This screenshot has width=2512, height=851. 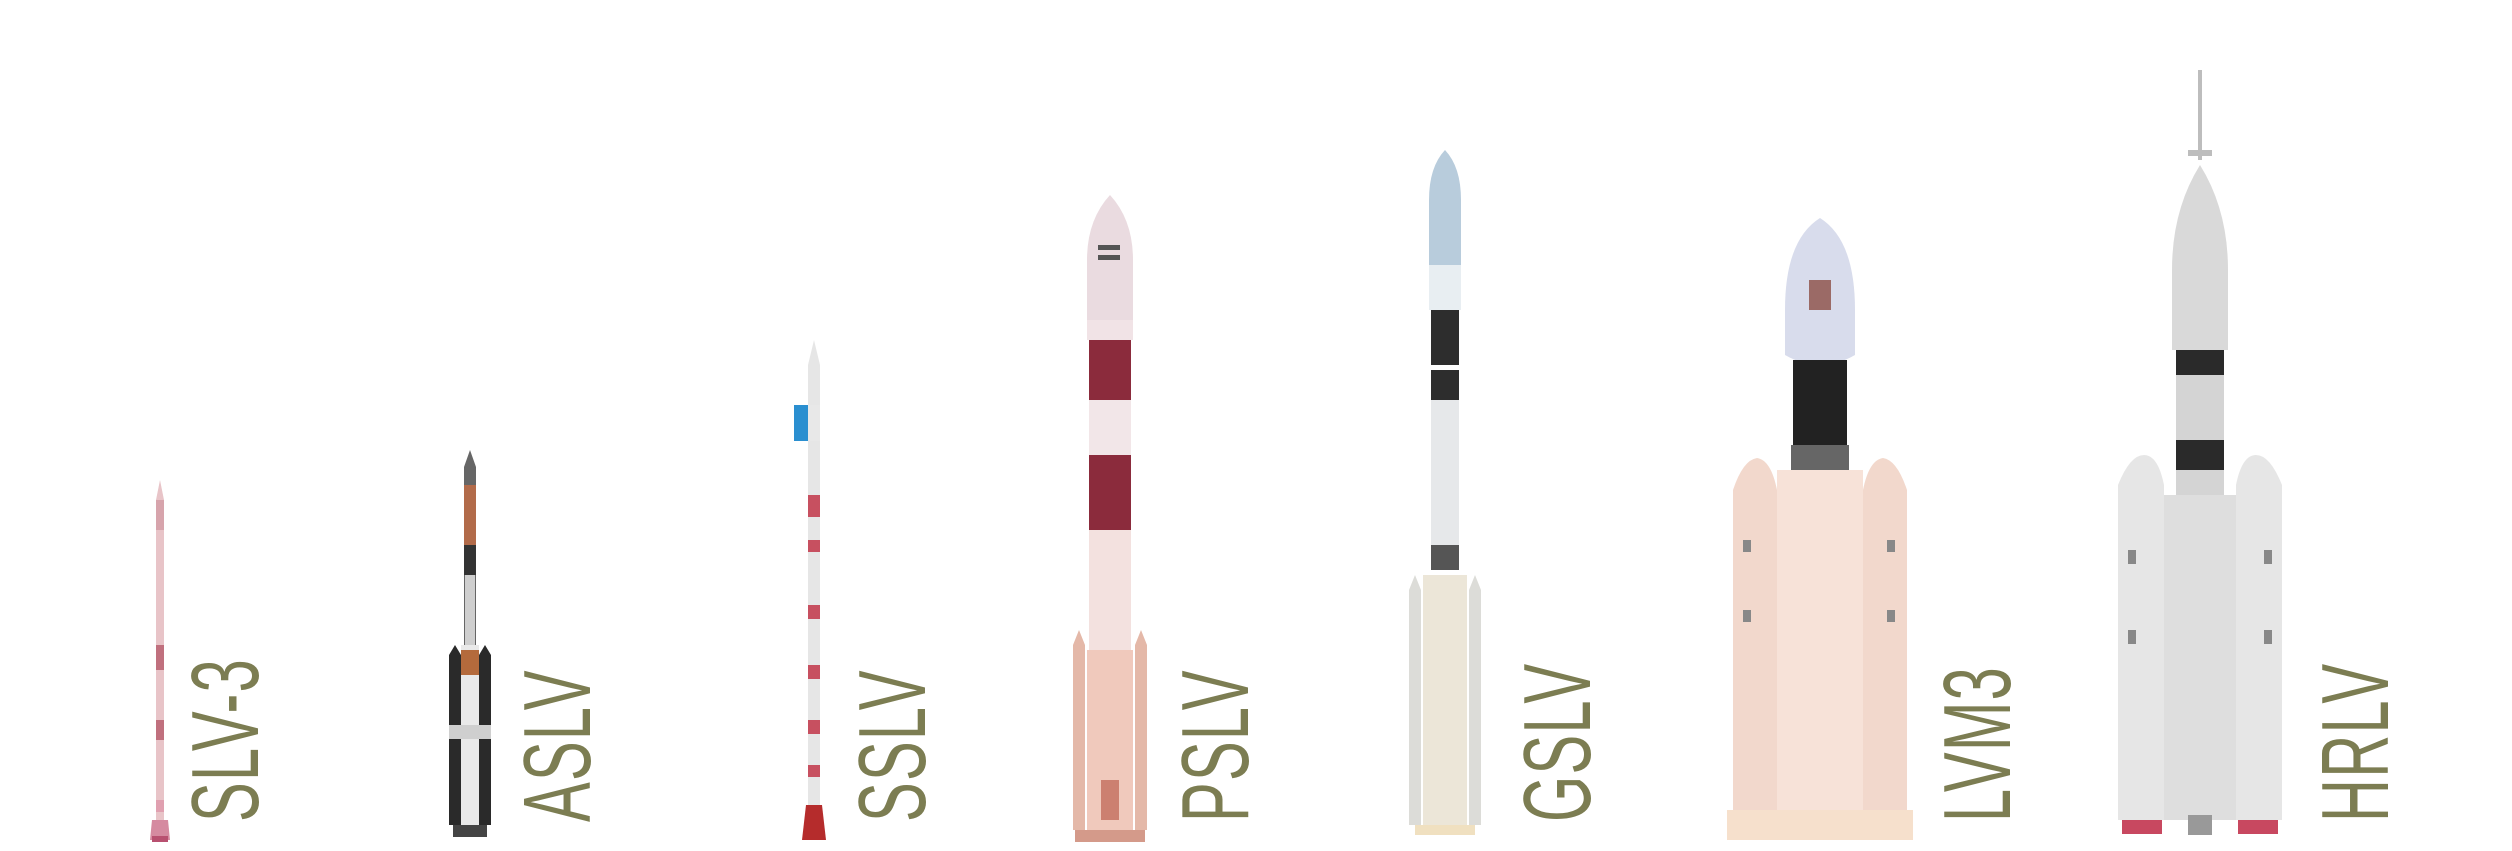 I want to click on lvm3-rocket, so click(x=1820, y=529).